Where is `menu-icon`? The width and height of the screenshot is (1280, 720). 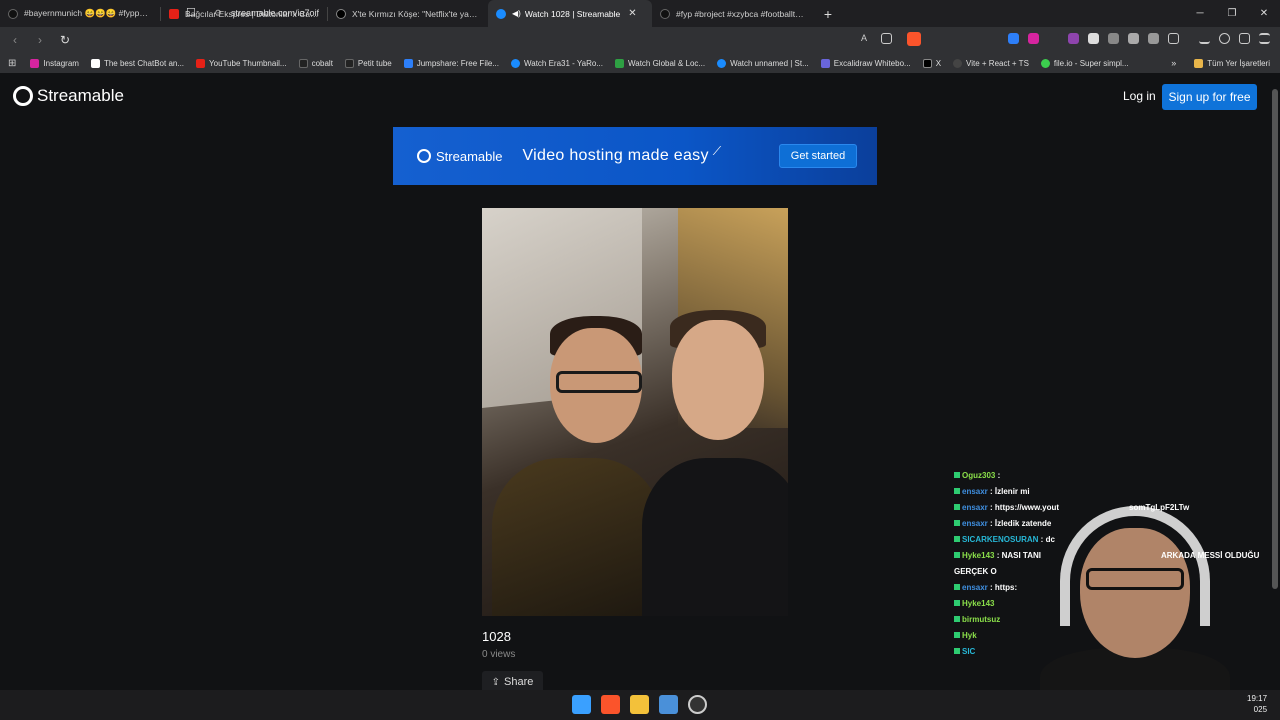
menu-icon is located at coordinates (1264, 38).